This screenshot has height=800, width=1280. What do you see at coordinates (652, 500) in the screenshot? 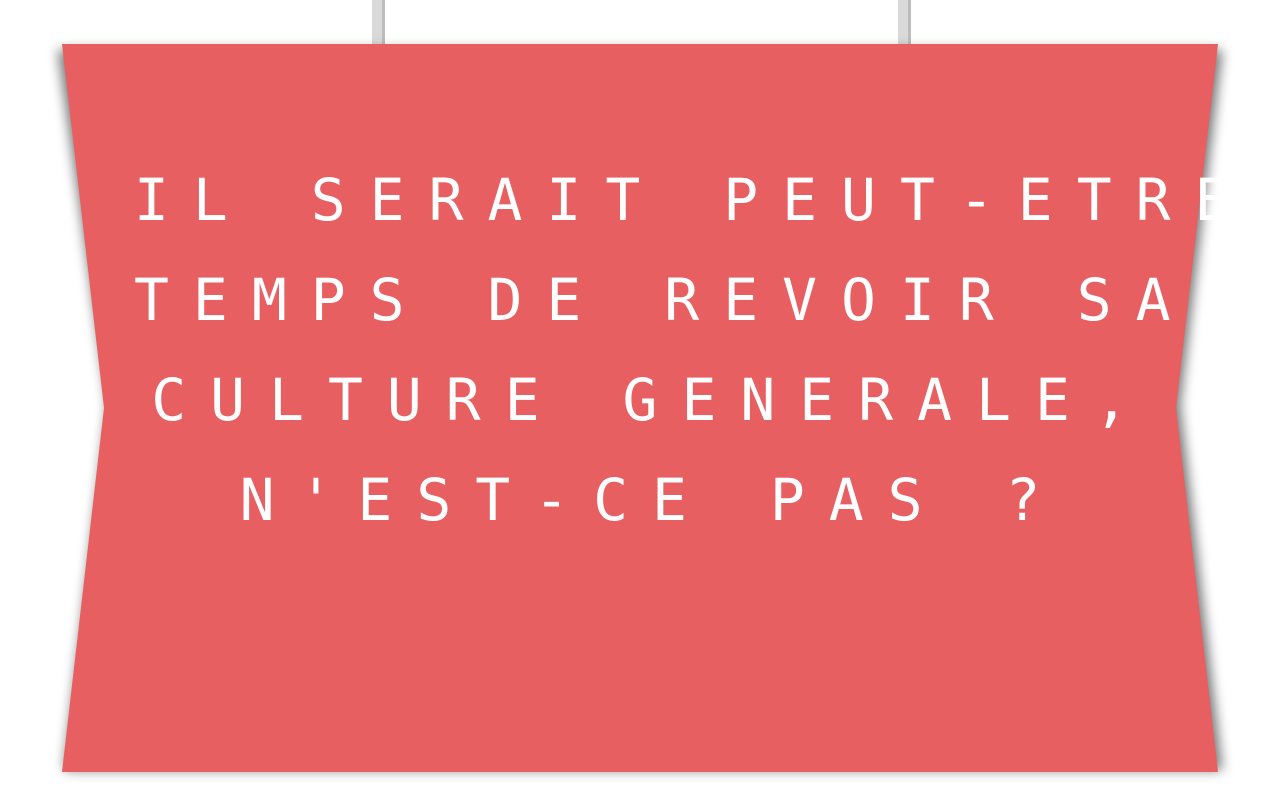
I see `message-line-4: N'EST-CE PAS ?` at bounding box center [652, 500].